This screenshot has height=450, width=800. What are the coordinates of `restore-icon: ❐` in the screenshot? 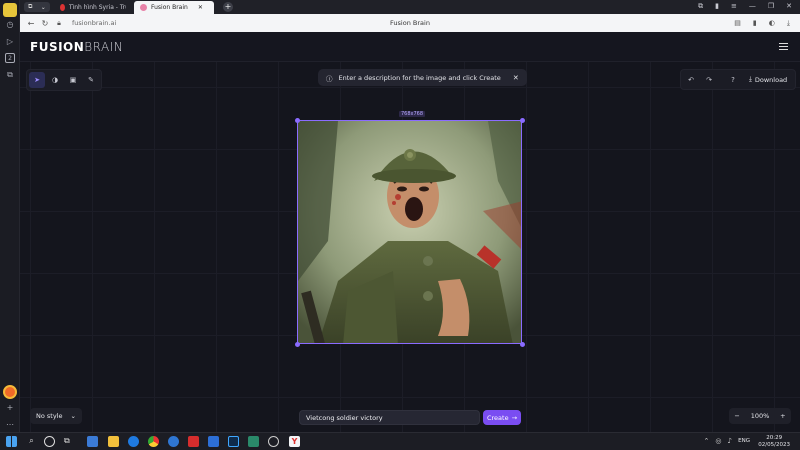 It's located at (771, 6).